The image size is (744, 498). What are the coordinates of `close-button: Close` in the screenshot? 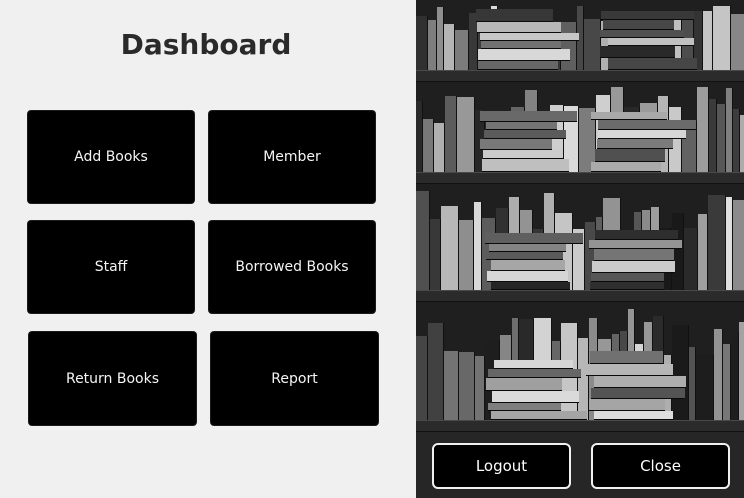 It's located at (660, 466).